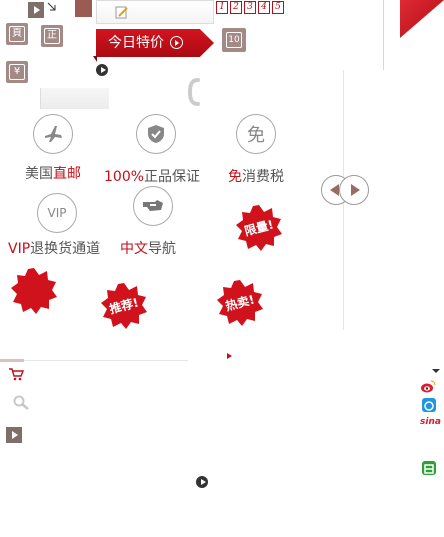 Image resolution: width=444 pixels, height=537 pixels. Describe the element at coordinates (95, 59) in the screenshot. I see `ribbon-fold` at that location.